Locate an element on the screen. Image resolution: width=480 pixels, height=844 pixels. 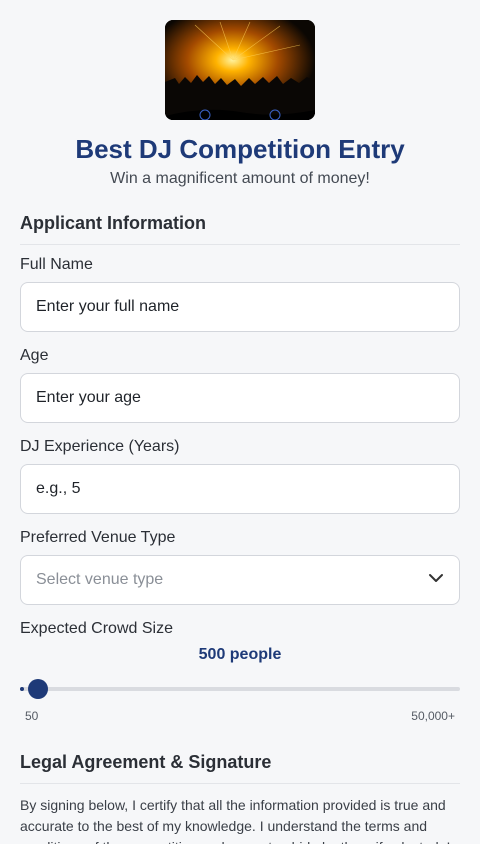
chevron-down-icon is located at coordinates (436, 580).